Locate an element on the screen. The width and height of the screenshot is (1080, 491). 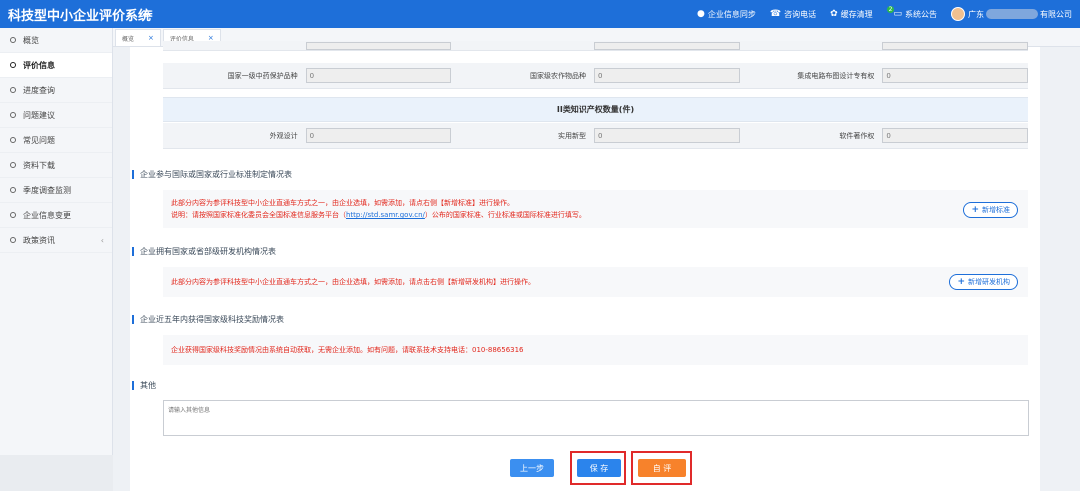
sidebar-item-label: 问题建议 is located at coordinates (39, 115).